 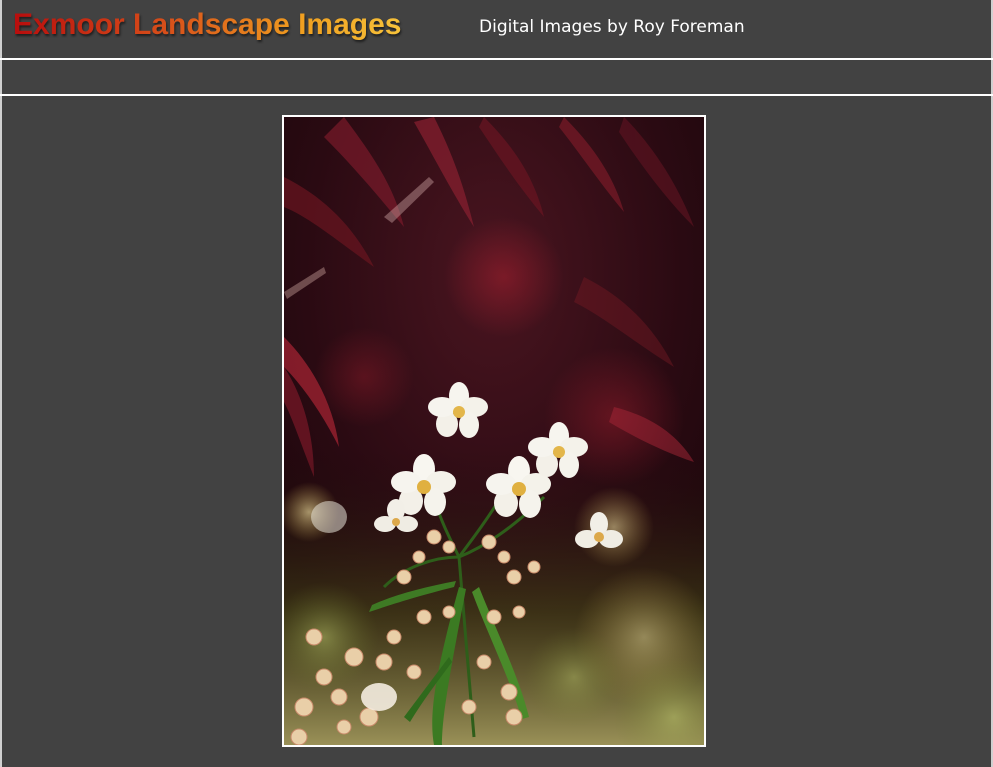 What do you see at coordinates (496, 95) in the screenshot?
I see `nav-divider` at bounding box center [496, 95].